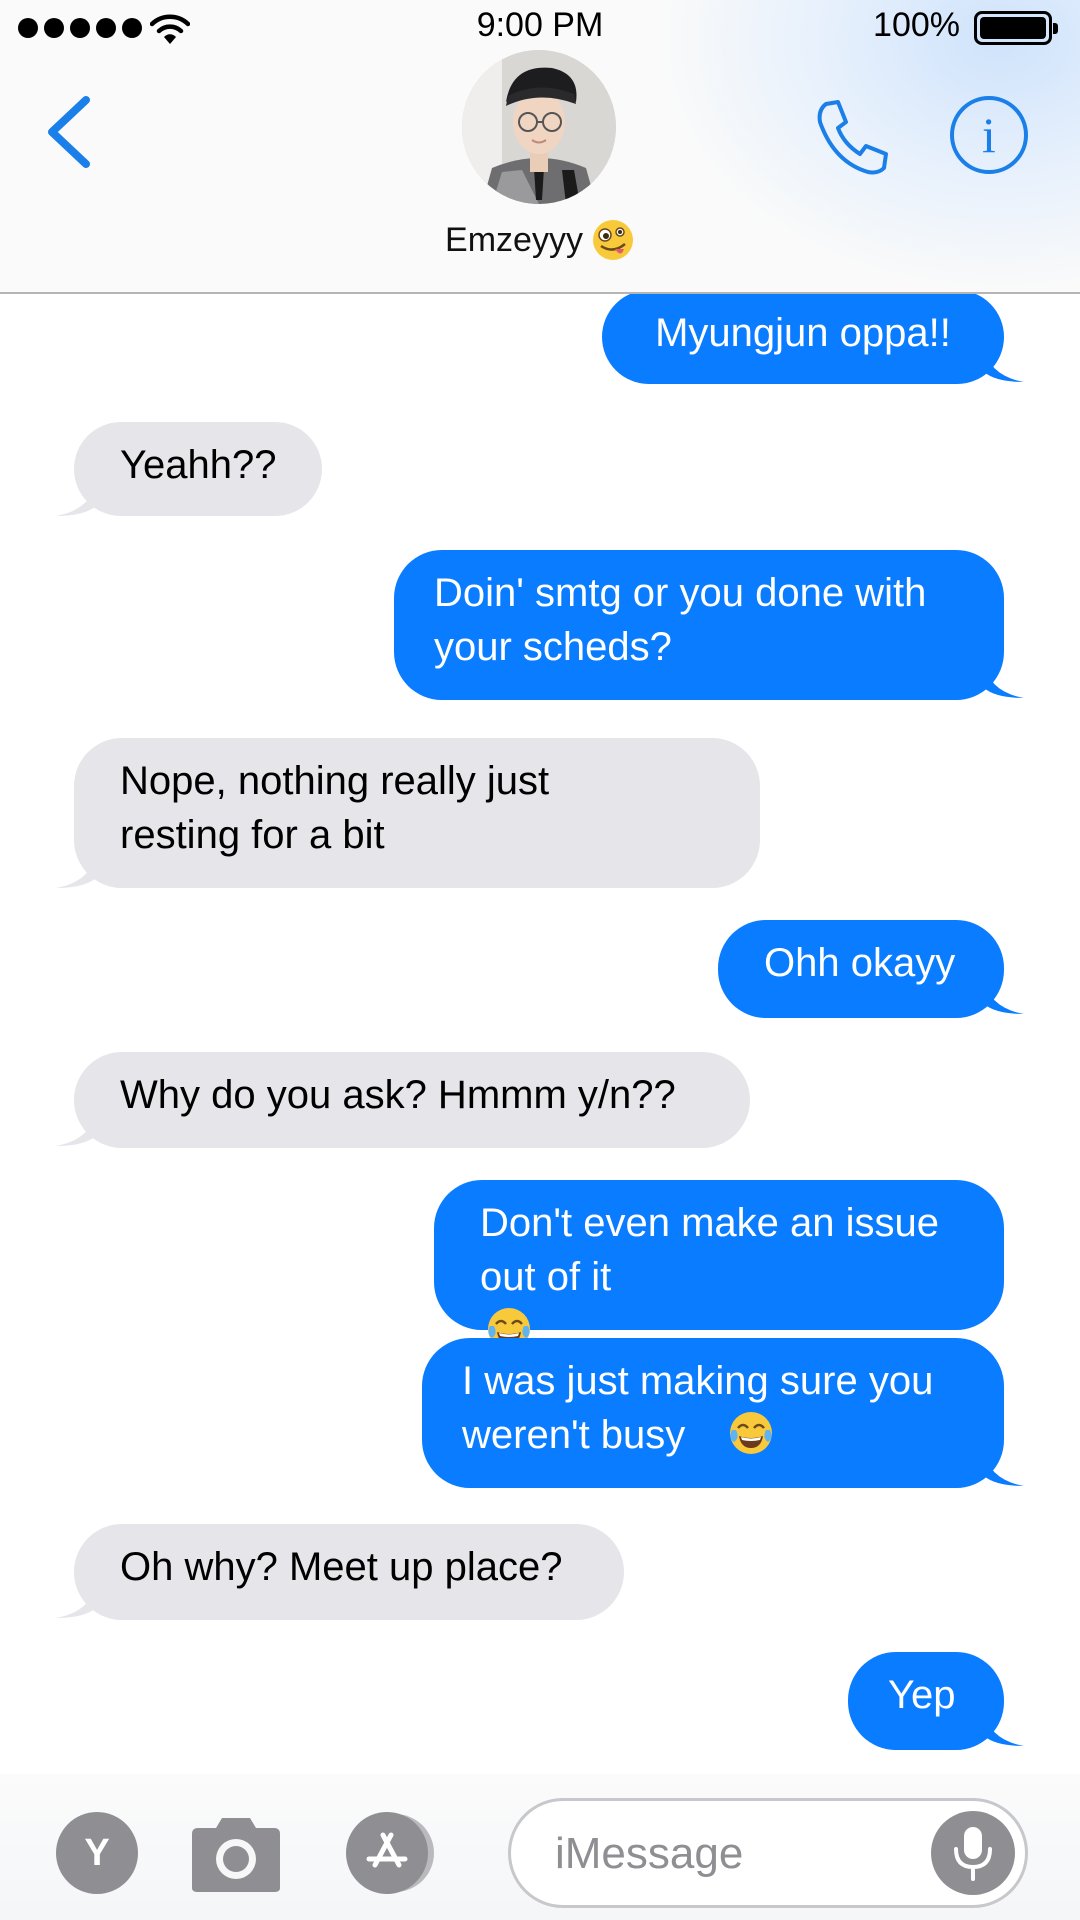 The height and width of the screenshot is (1920, 1080). I want to click on message-text: I was just making sure you weren't busy, so click(698, 1408).